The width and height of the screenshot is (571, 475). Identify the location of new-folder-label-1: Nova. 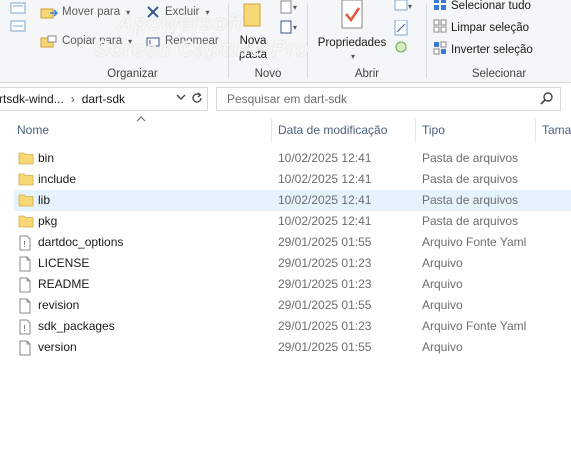
(253, 41).